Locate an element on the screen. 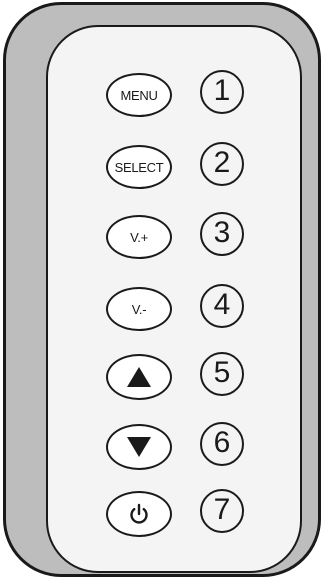  callout-number-4: 4 is located at coordinates (222, 306).